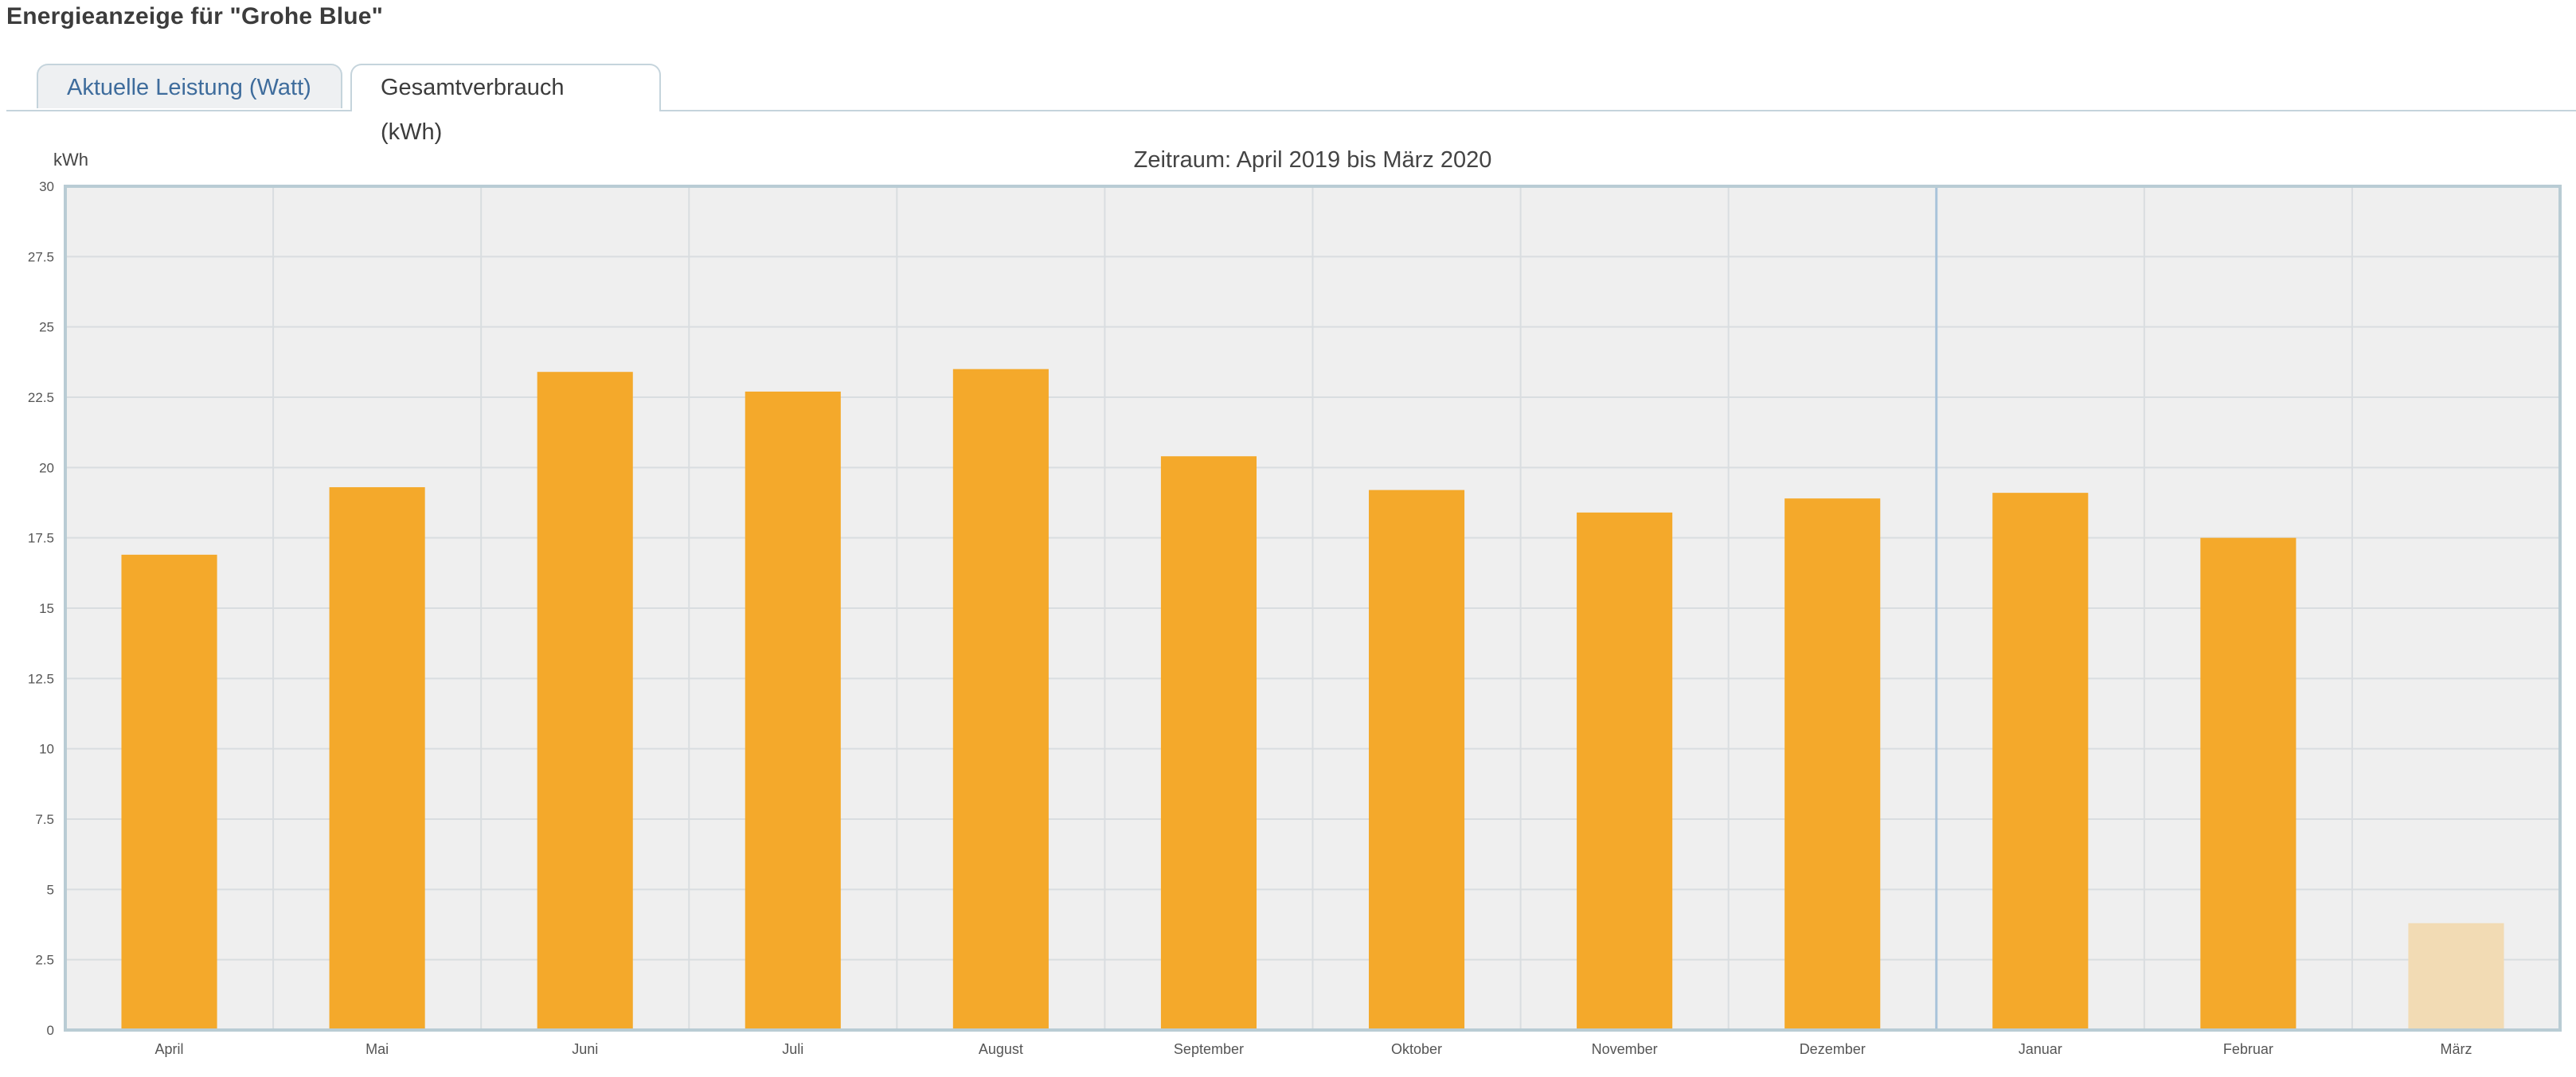 This screenshot has width=2576, height=1077. I want to click on x-tick-label: Dezember, so click(1833, 1049).